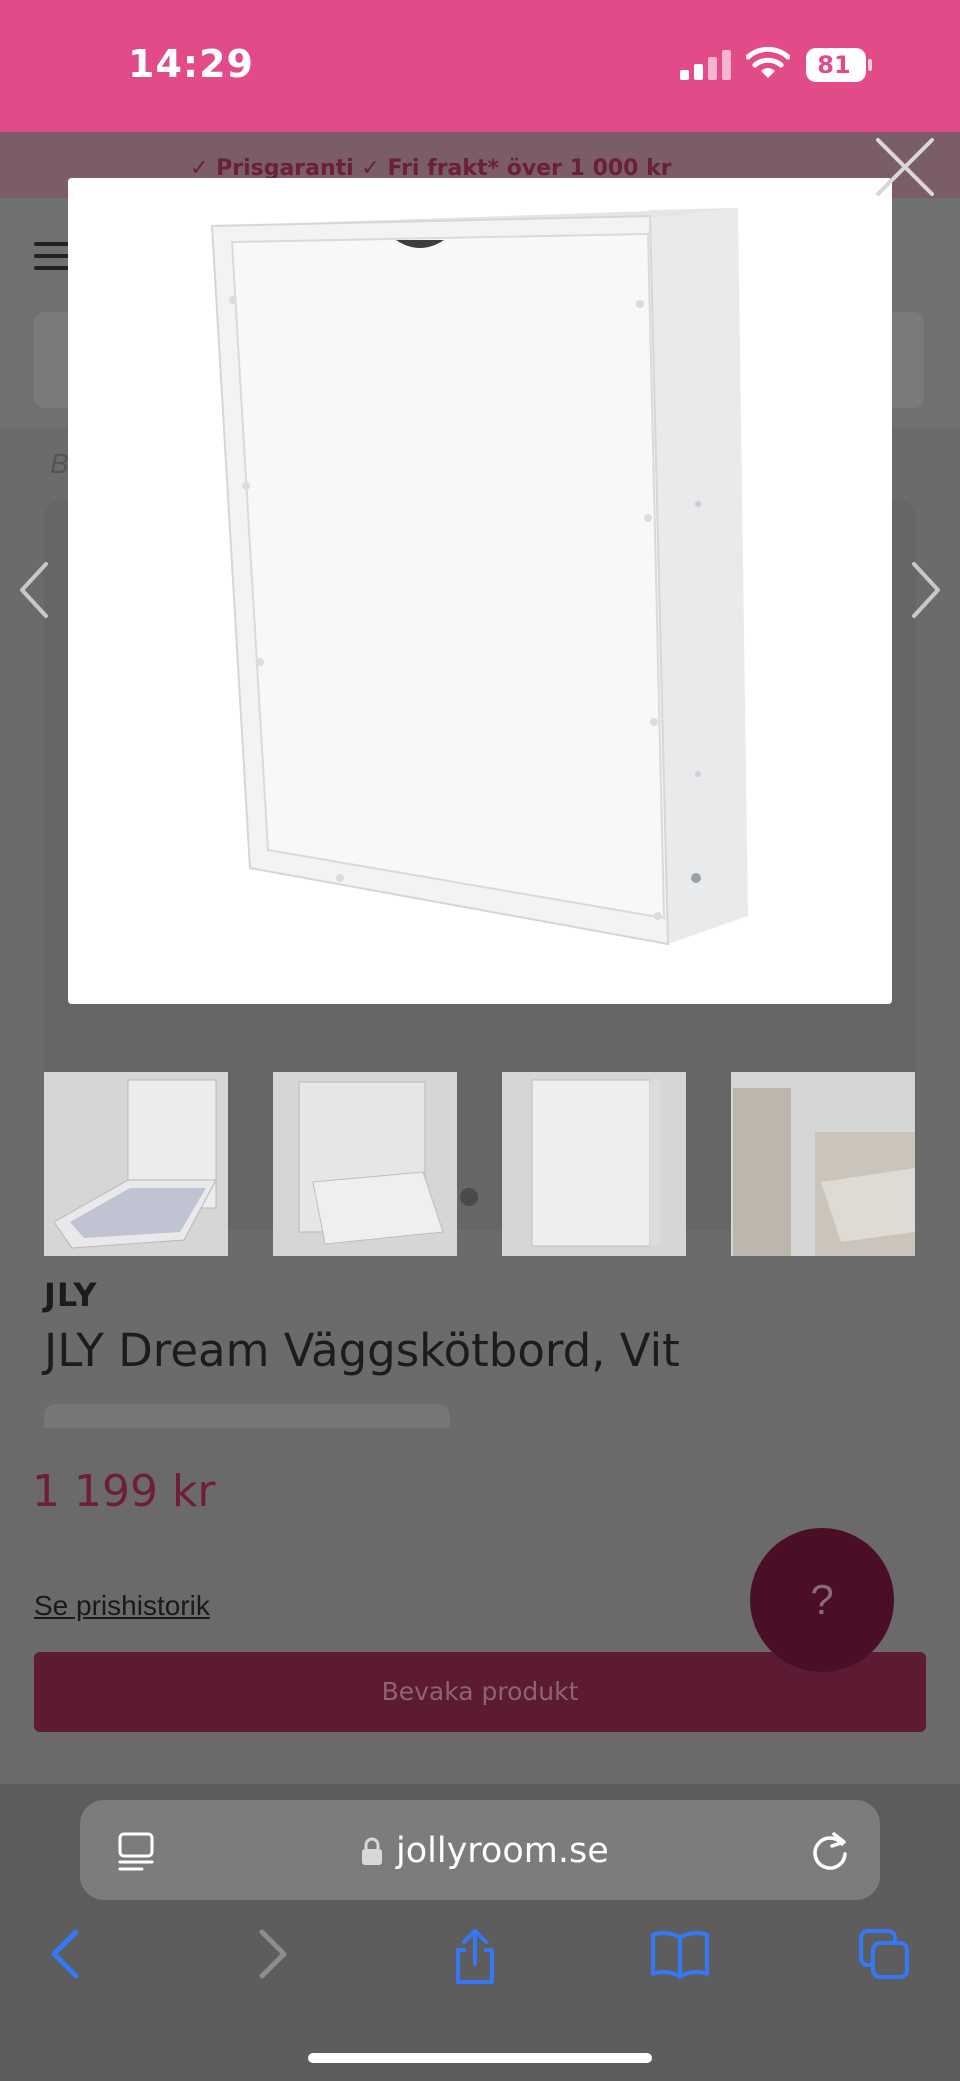  What do you see at coordinates (372, 1851) in the screenshot?
I see `lock-icon` at bounding box center [372, 1851].